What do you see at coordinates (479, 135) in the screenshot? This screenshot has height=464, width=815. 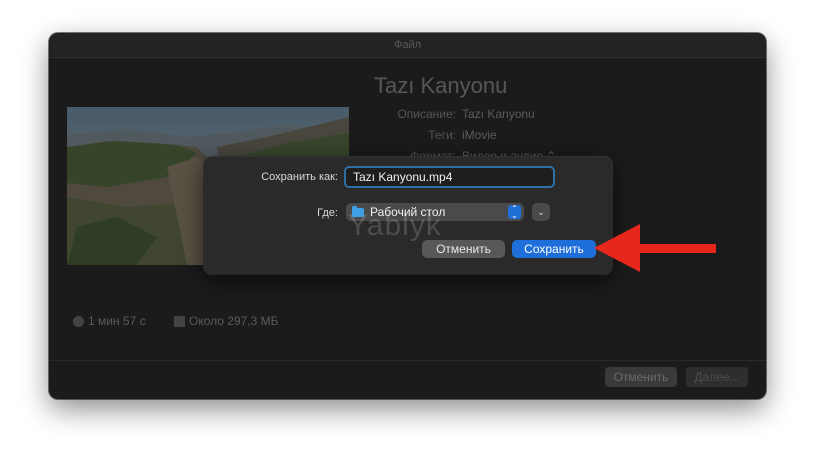 I see `tags-value: iMovie` at bounding box center [479, 135].